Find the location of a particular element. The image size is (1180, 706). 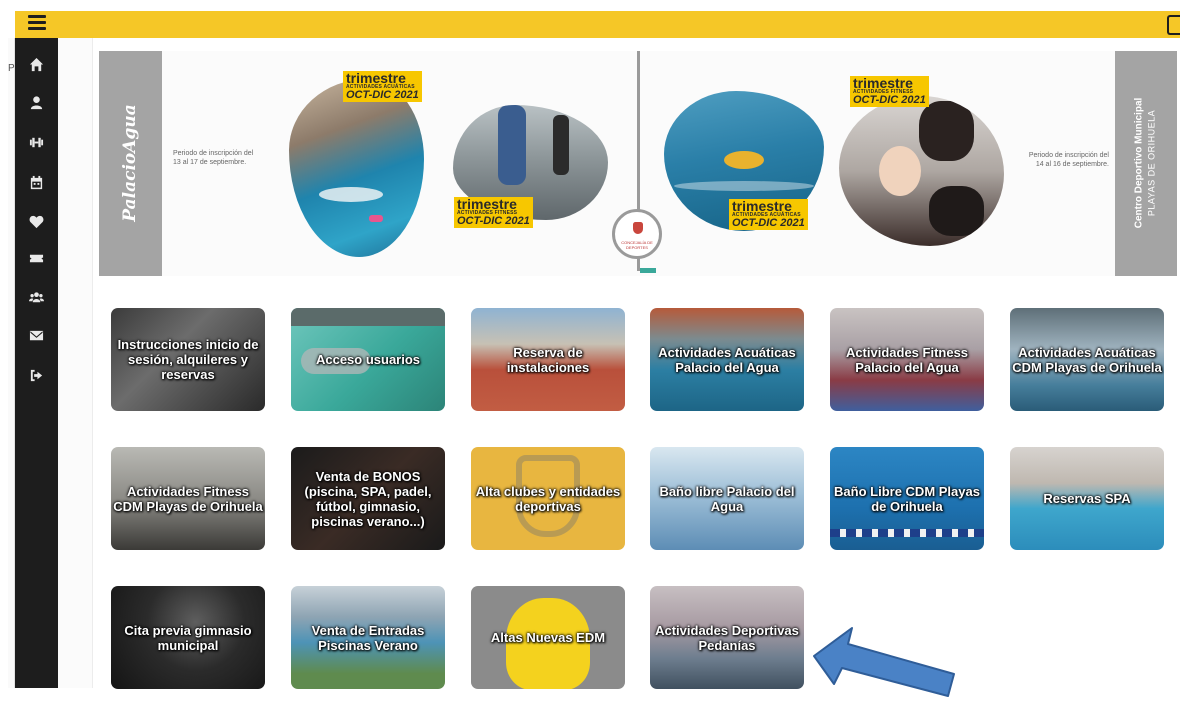

calendar-icon is located at coordinates (36, 182).